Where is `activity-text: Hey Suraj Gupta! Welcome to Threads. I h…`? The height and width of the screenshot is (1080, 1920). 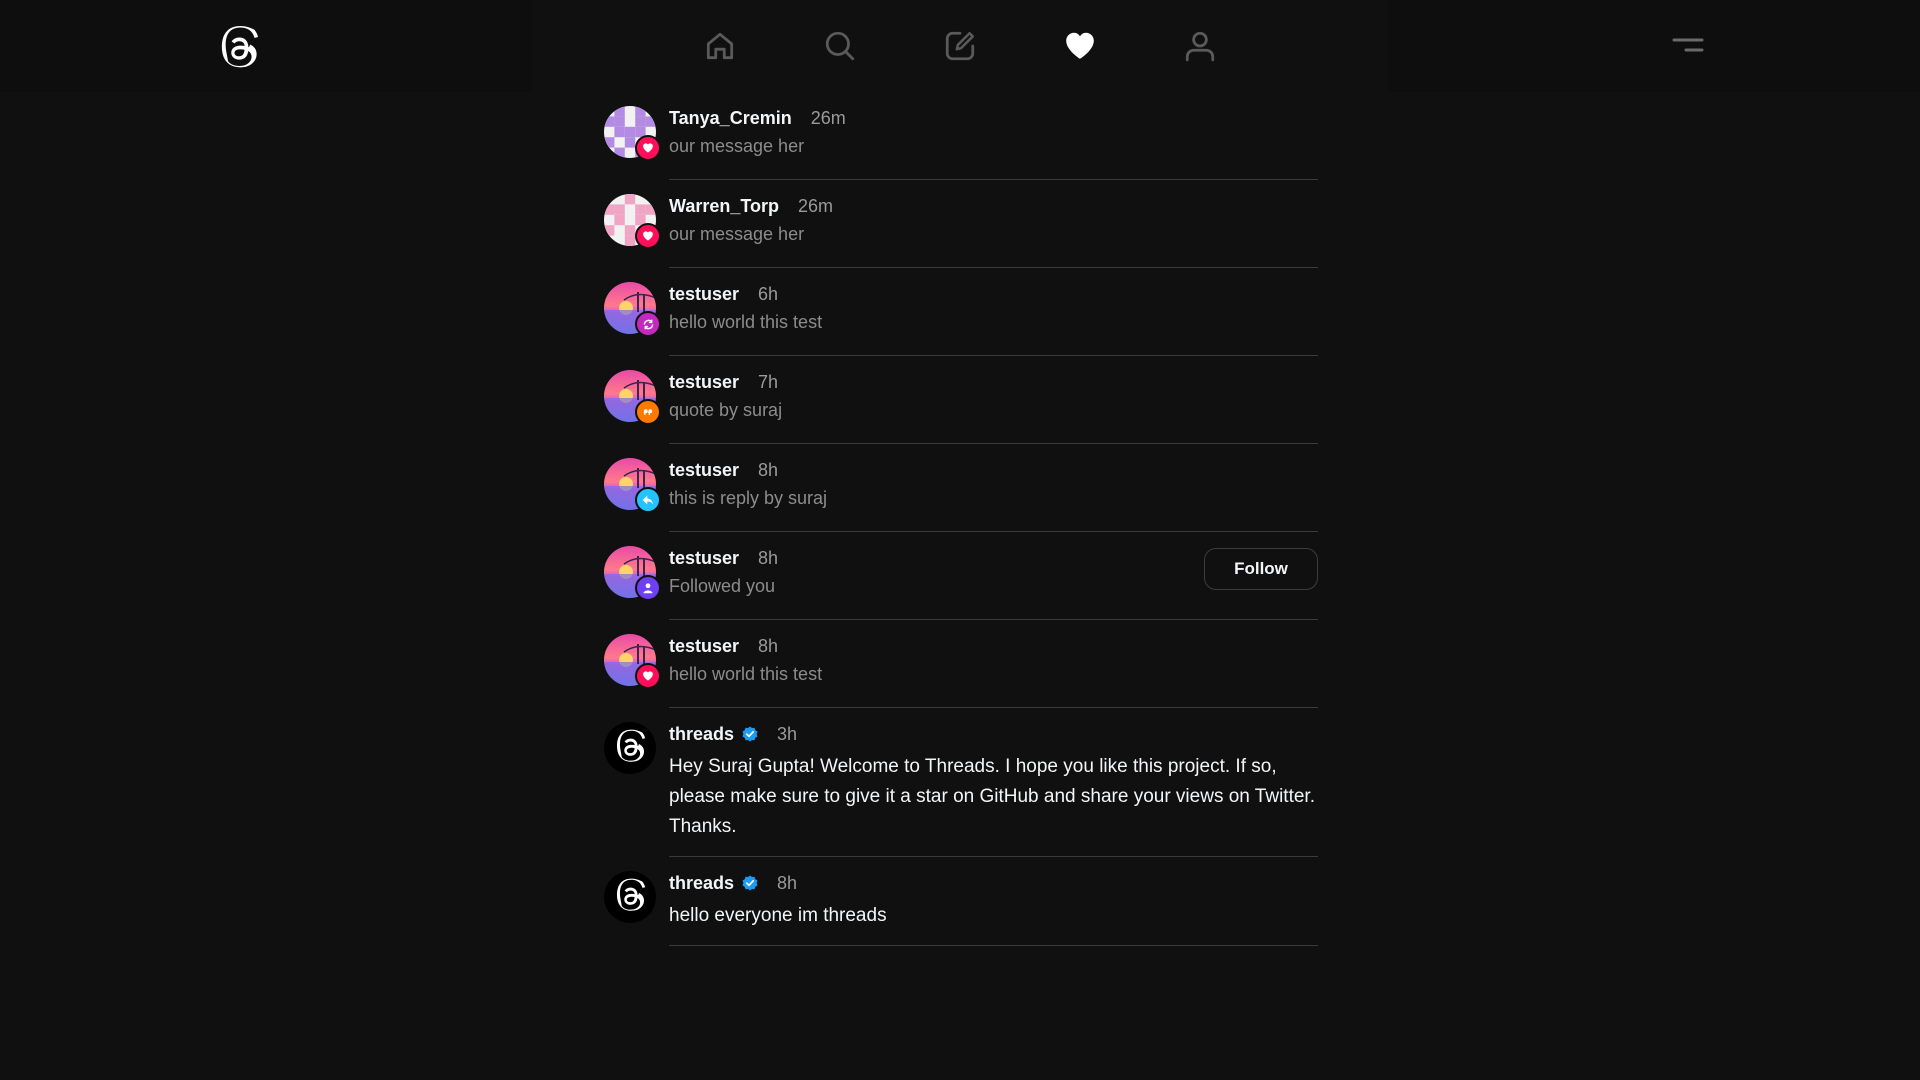
activity-text: Hey Suraj Gupta! Welcome to Threads. I h… is located at coordinates (992, 796).